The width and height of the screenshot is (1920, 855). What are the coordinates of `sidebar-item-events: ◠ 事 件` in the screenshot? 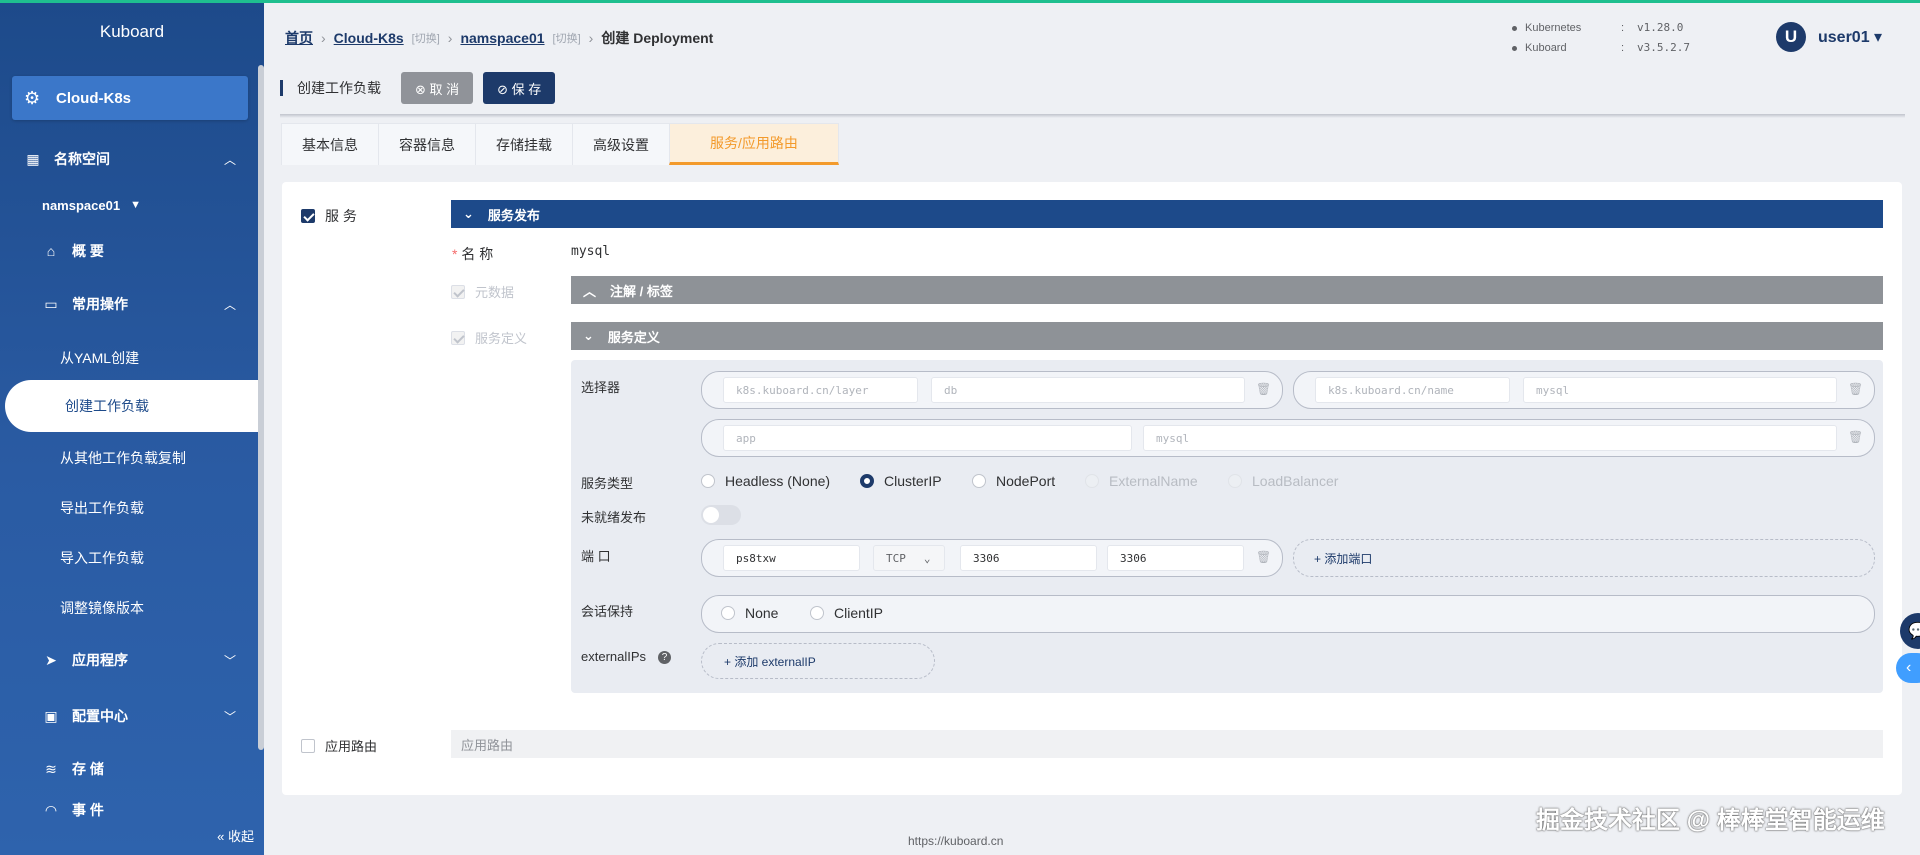 It's located at (132, 810).